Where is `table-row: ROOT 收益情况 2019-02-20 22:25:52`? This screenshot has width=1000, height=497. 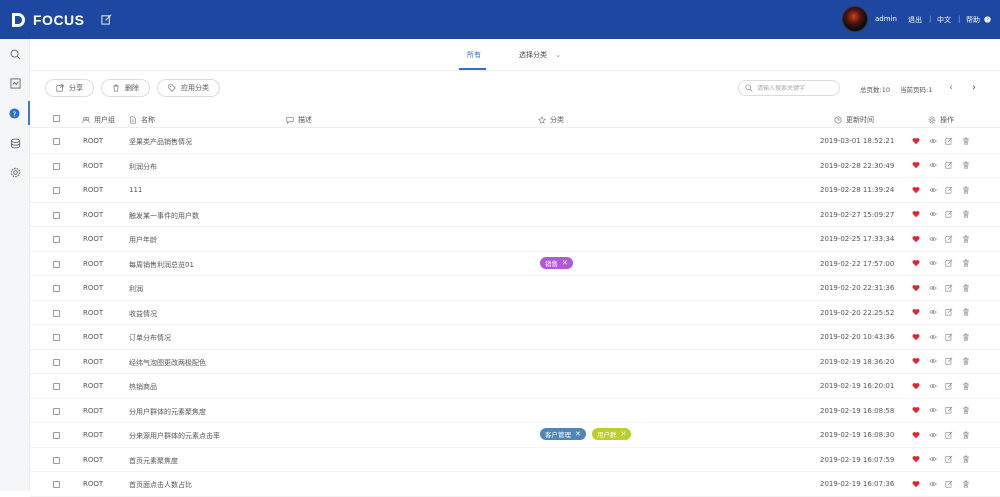 table-row: ROOT 收益情况 2019-02-20 22:25:52 is located at coordinates (515, 313).